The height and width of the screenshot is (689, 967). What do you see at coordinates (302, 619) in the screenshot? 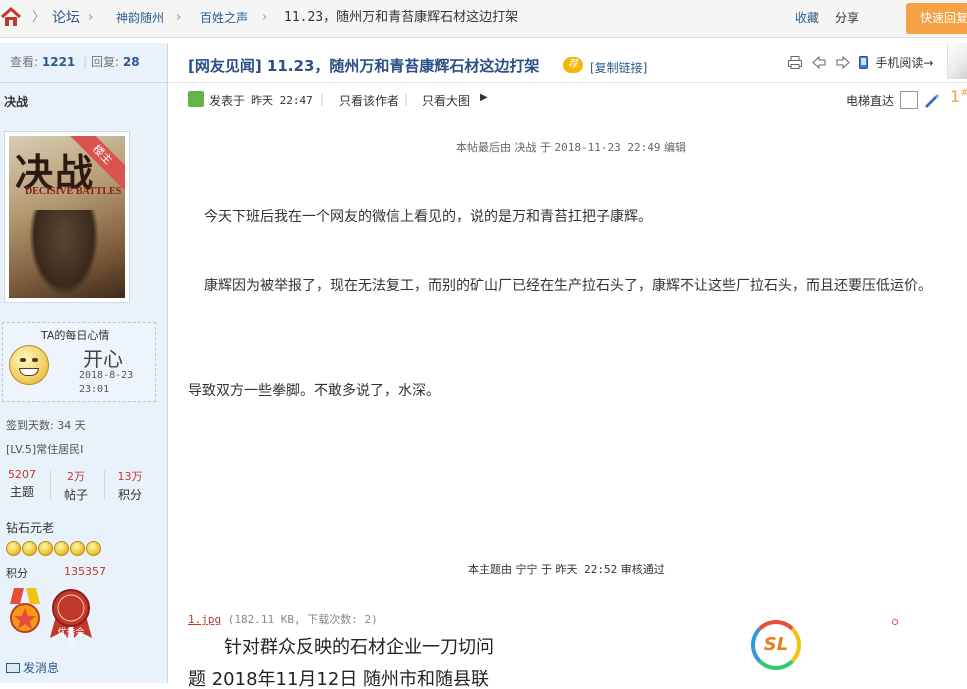
I see `attachment-details: (182.11 KB, 下载次数: 2)` at bounding box center [302, 619].